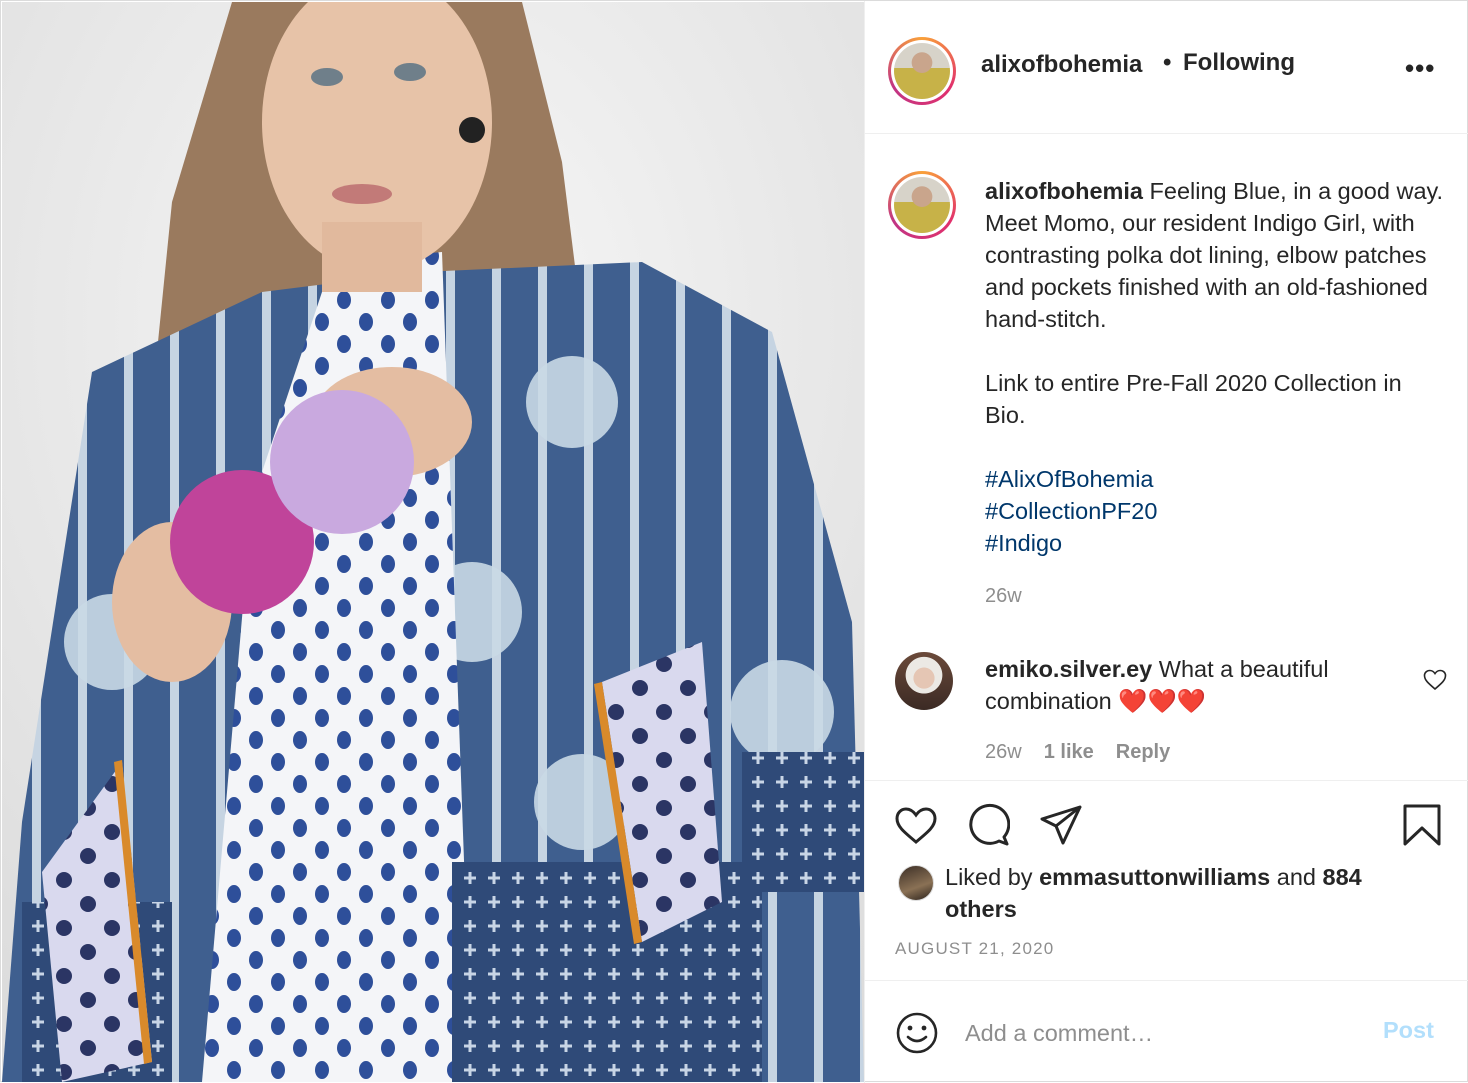 Image resolution: width=1468 pixels, height=1083 pixels. I want to click on commenter-username: emiko.silver.ey, so click(1068, 669).